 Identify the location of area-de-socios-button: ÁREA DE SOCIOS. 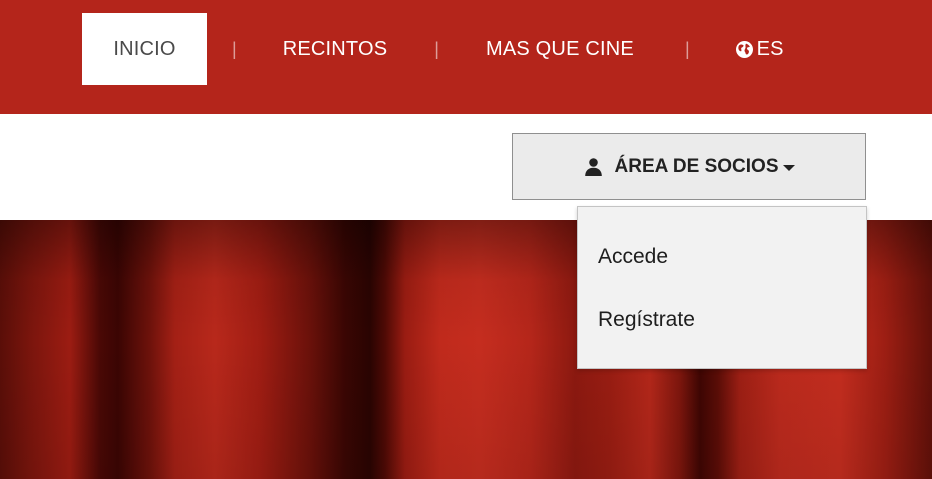
(689, 166).